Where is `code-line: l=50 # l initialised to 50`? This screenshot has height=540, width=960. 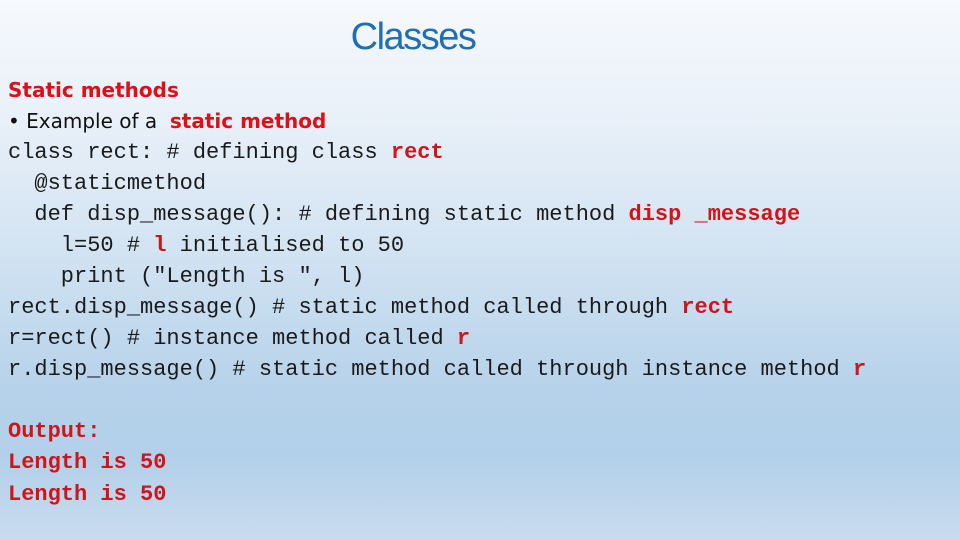 code-line: l=50 # l initialised to 50 is located at coordinates (206, 245).